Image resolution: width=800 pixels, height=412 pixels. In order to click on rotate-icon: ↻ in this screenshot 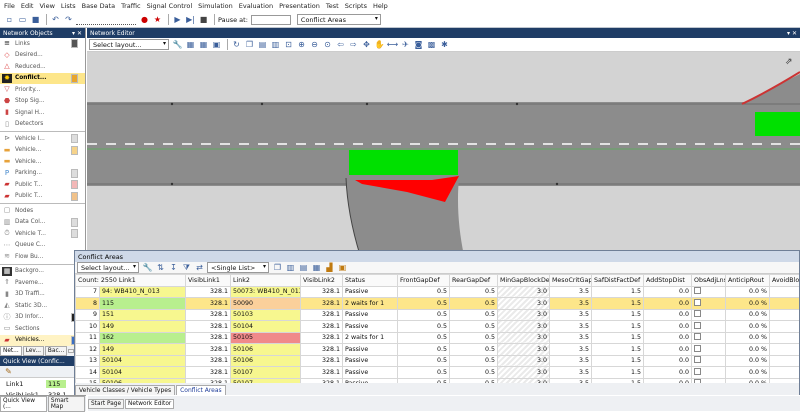, I will do `click(236, 44)`.